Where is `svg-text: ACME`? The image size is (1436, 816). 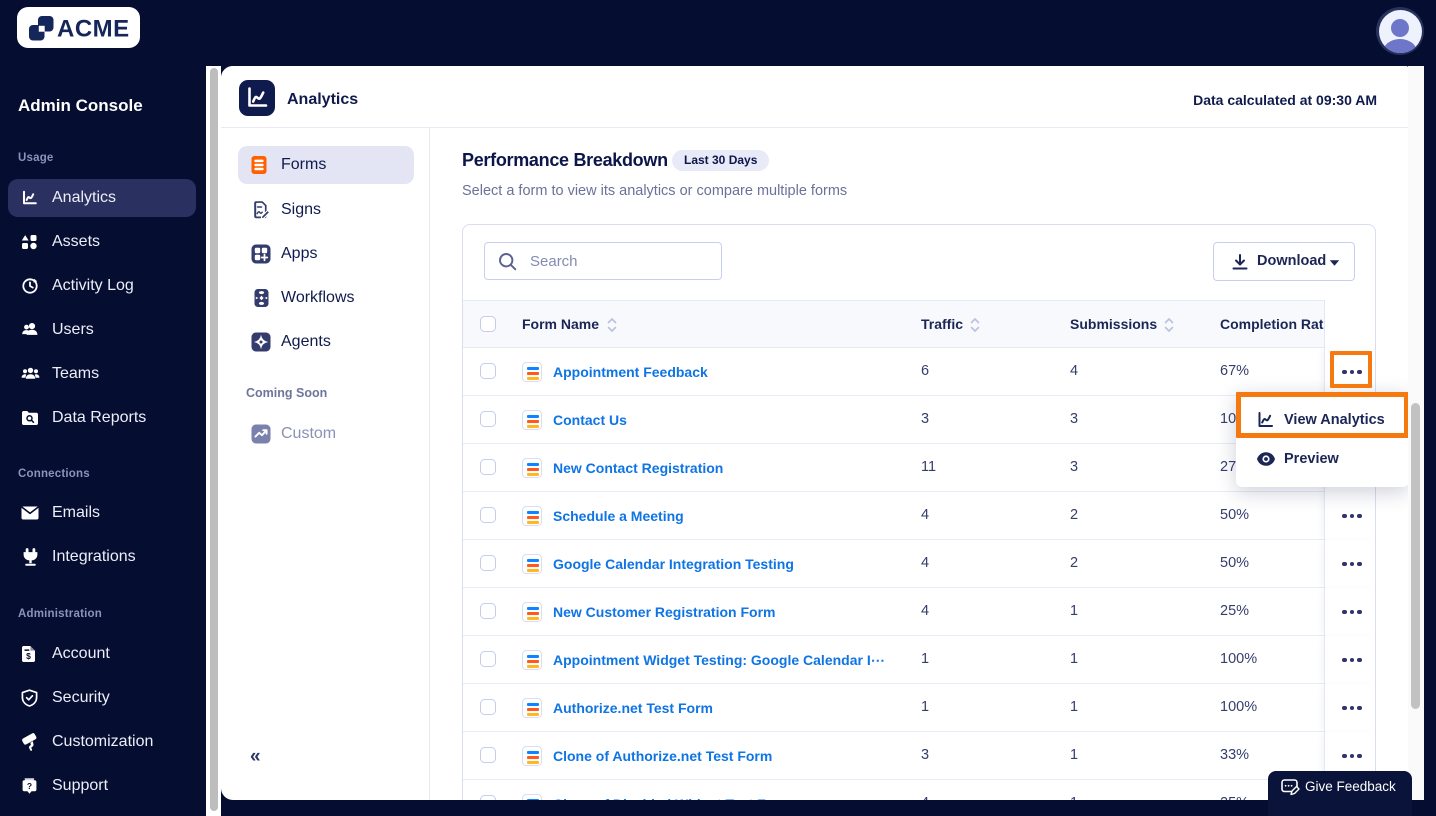 svg-text: ACME is located at coordinates (93, 29).